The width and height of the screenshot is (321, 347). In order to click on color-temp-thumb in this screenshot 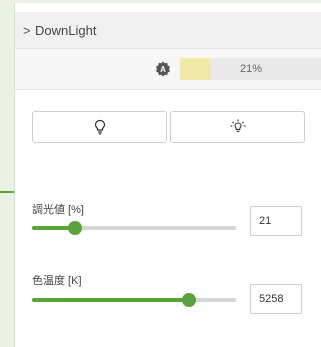, I will do `click(189, 300)`.